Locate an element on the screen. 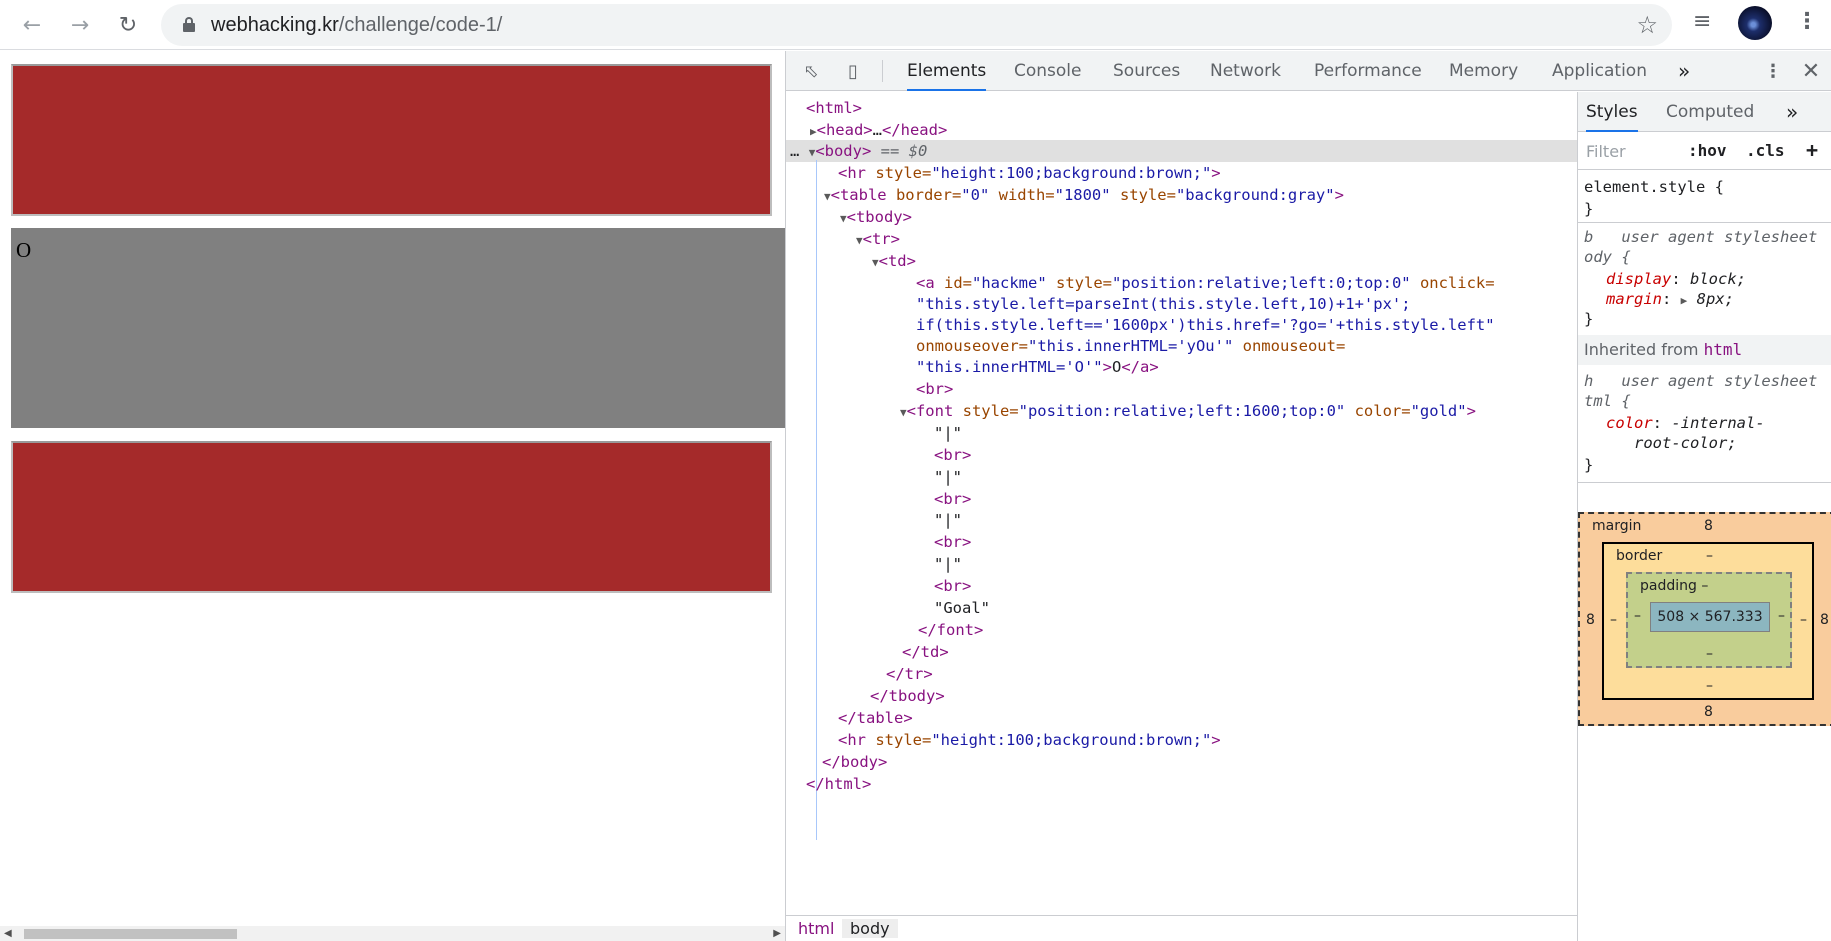  text-node-goal: "Goal" is located at coordinates (962, 608).